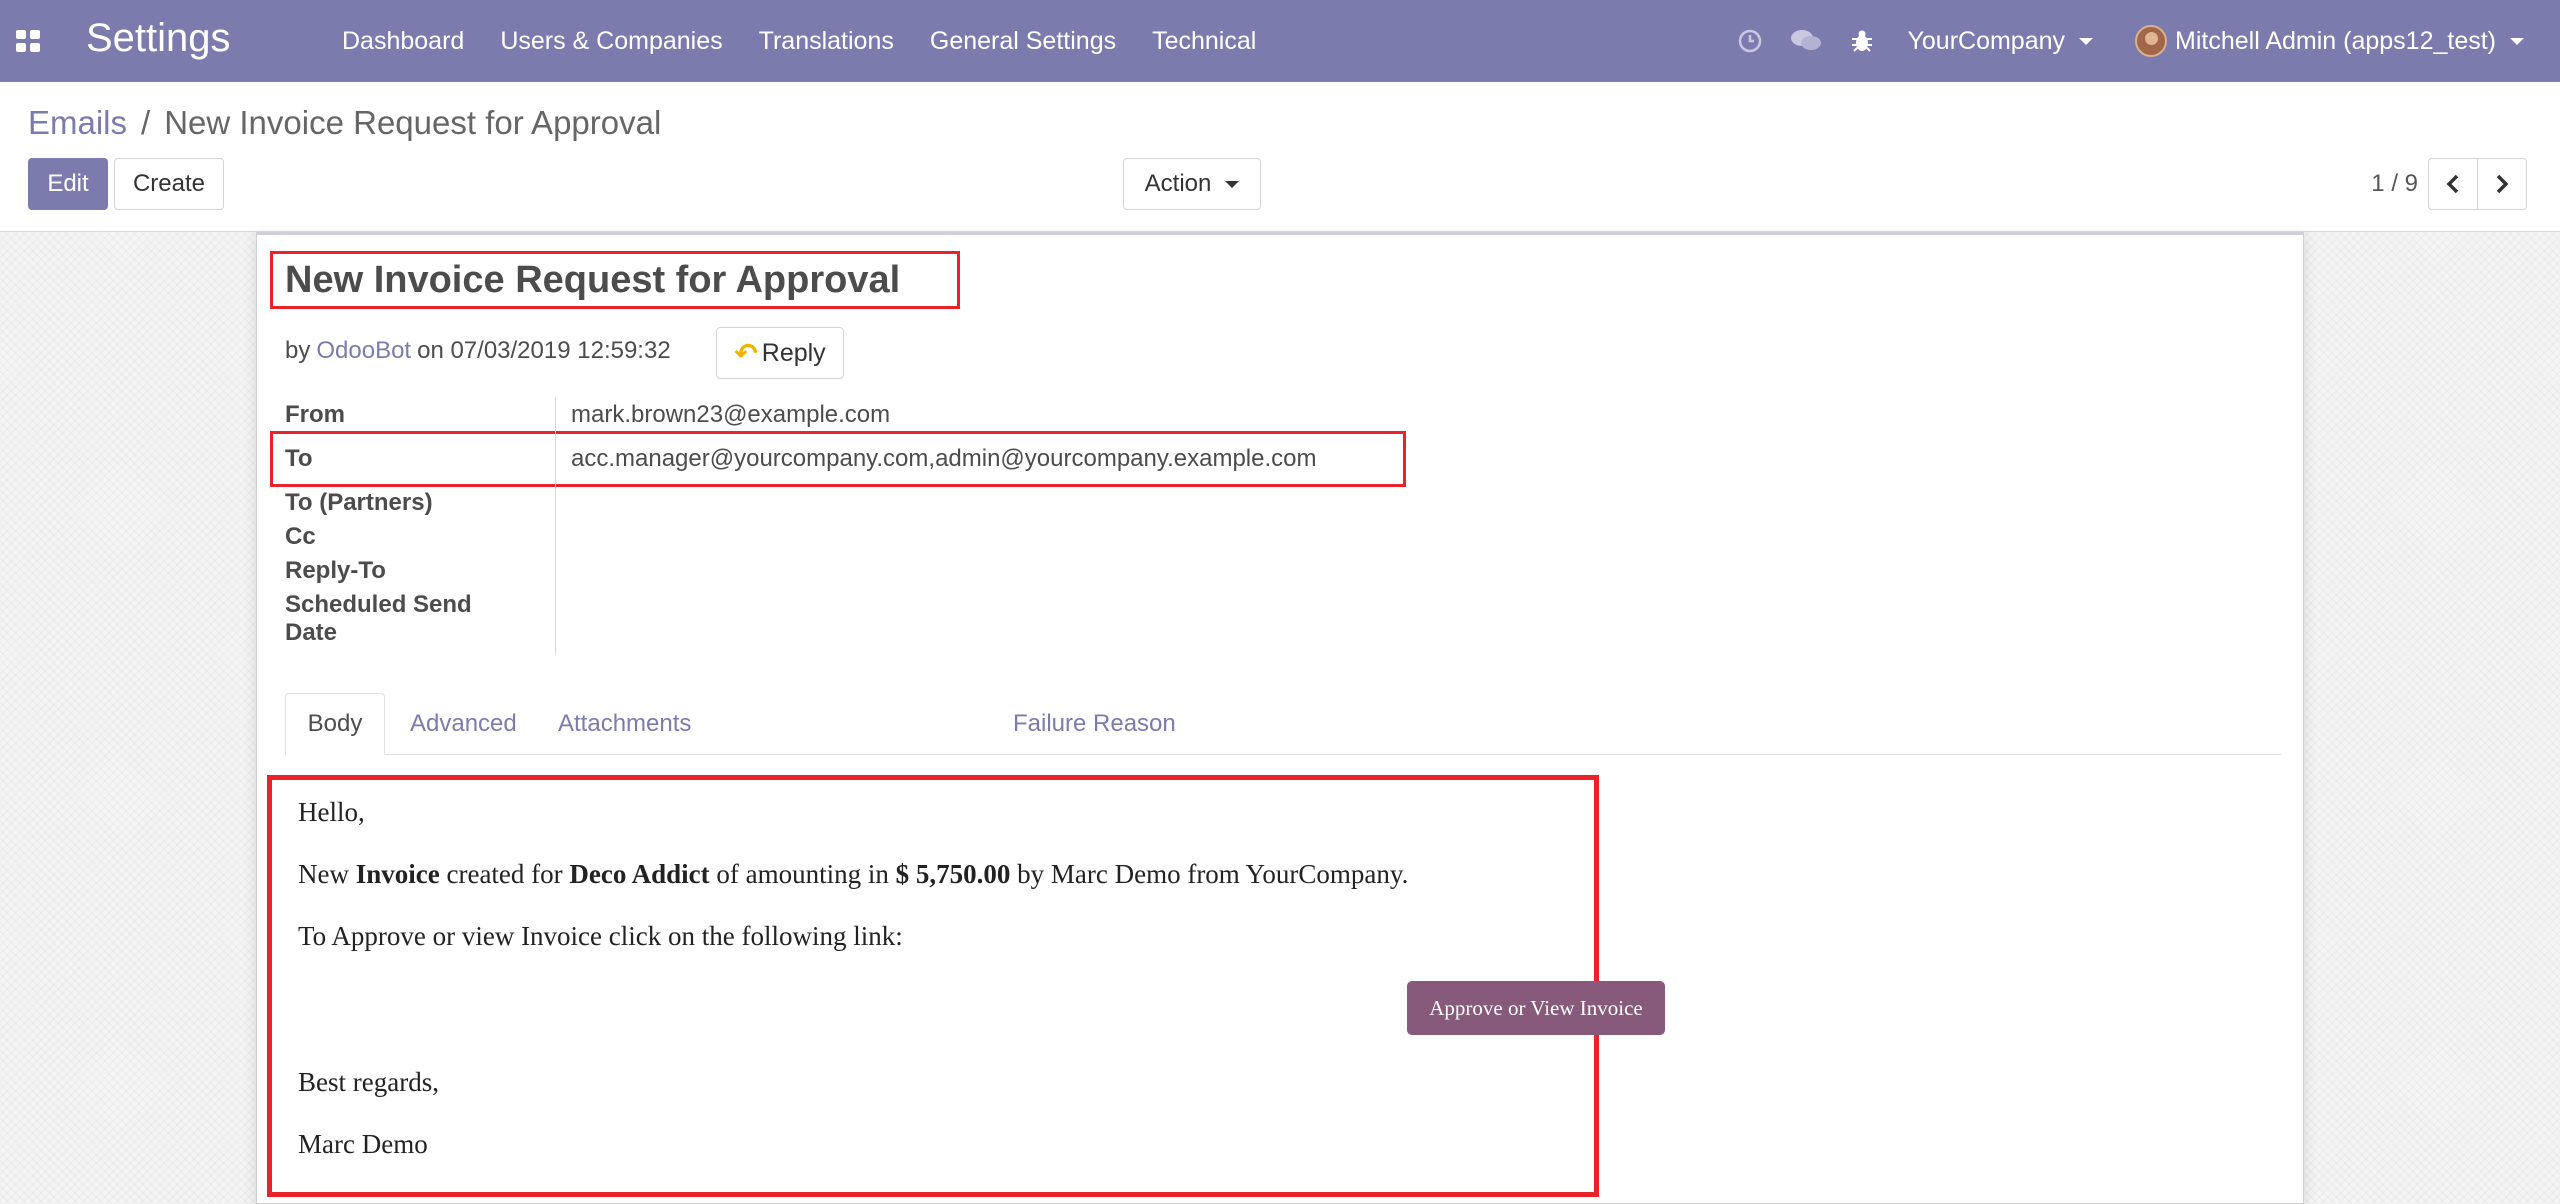  I want to click on chevron-left-icon, so click(2452, 184).